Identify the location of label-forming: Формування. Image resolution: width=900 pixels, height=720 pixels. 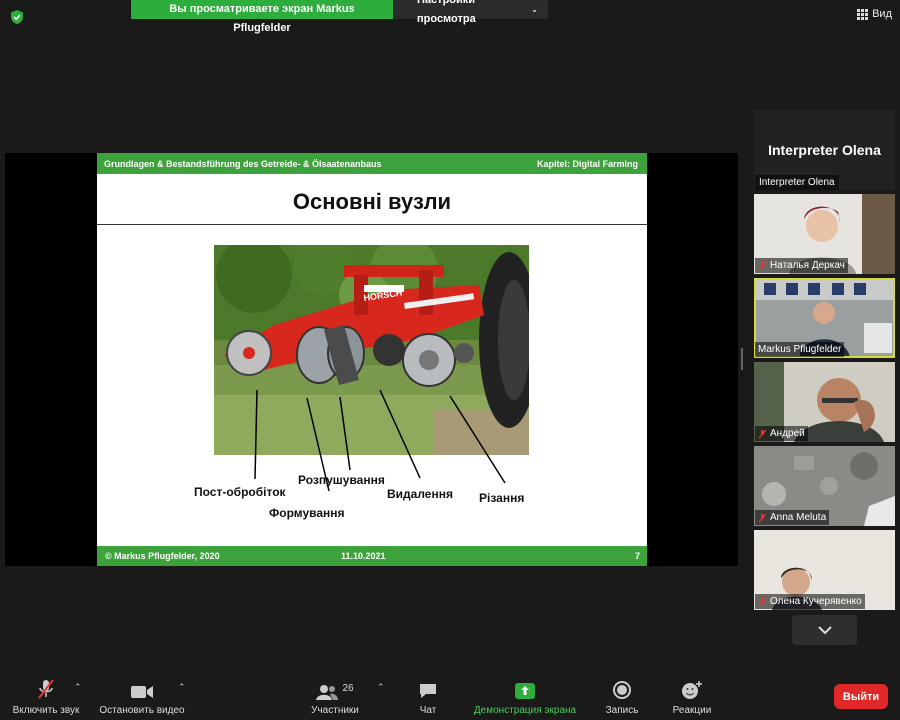
(307, 513).